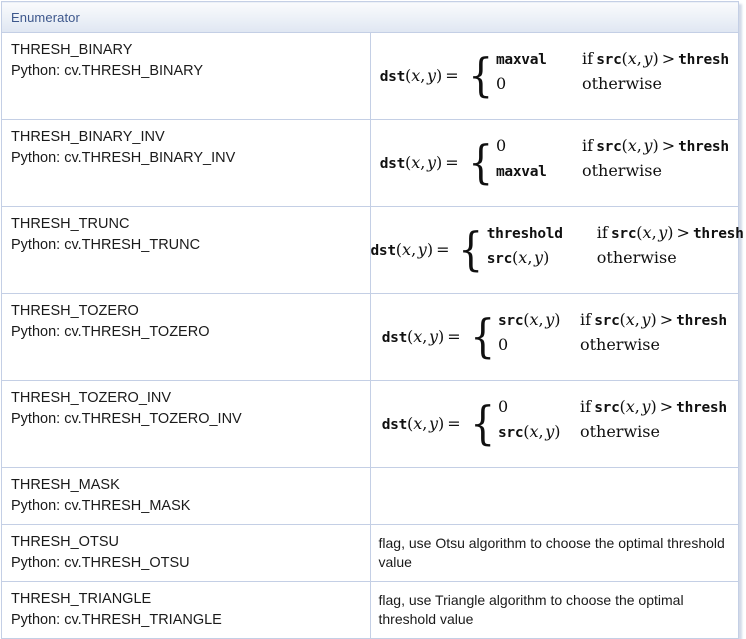  What do you see at coordinates (110, 332) in the screenshot?
I see `python-binding-name: Python: cv.THRESH_TOZERO` at bounding box center [110, 332].